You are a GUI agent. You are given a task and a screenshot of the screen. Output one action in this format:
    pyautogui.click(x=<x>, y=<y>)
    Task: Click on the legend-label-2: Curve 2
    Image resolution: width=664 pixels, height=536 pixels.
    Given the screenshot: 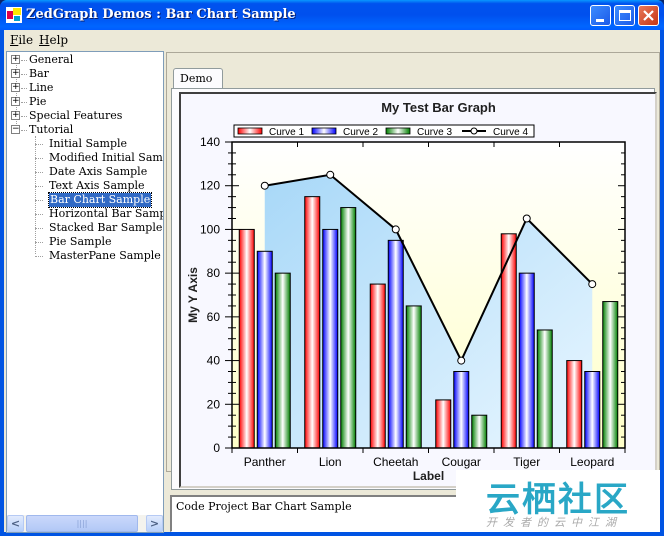 What is the action you would take?
    pyautogui.click(x=360, y=132)
    